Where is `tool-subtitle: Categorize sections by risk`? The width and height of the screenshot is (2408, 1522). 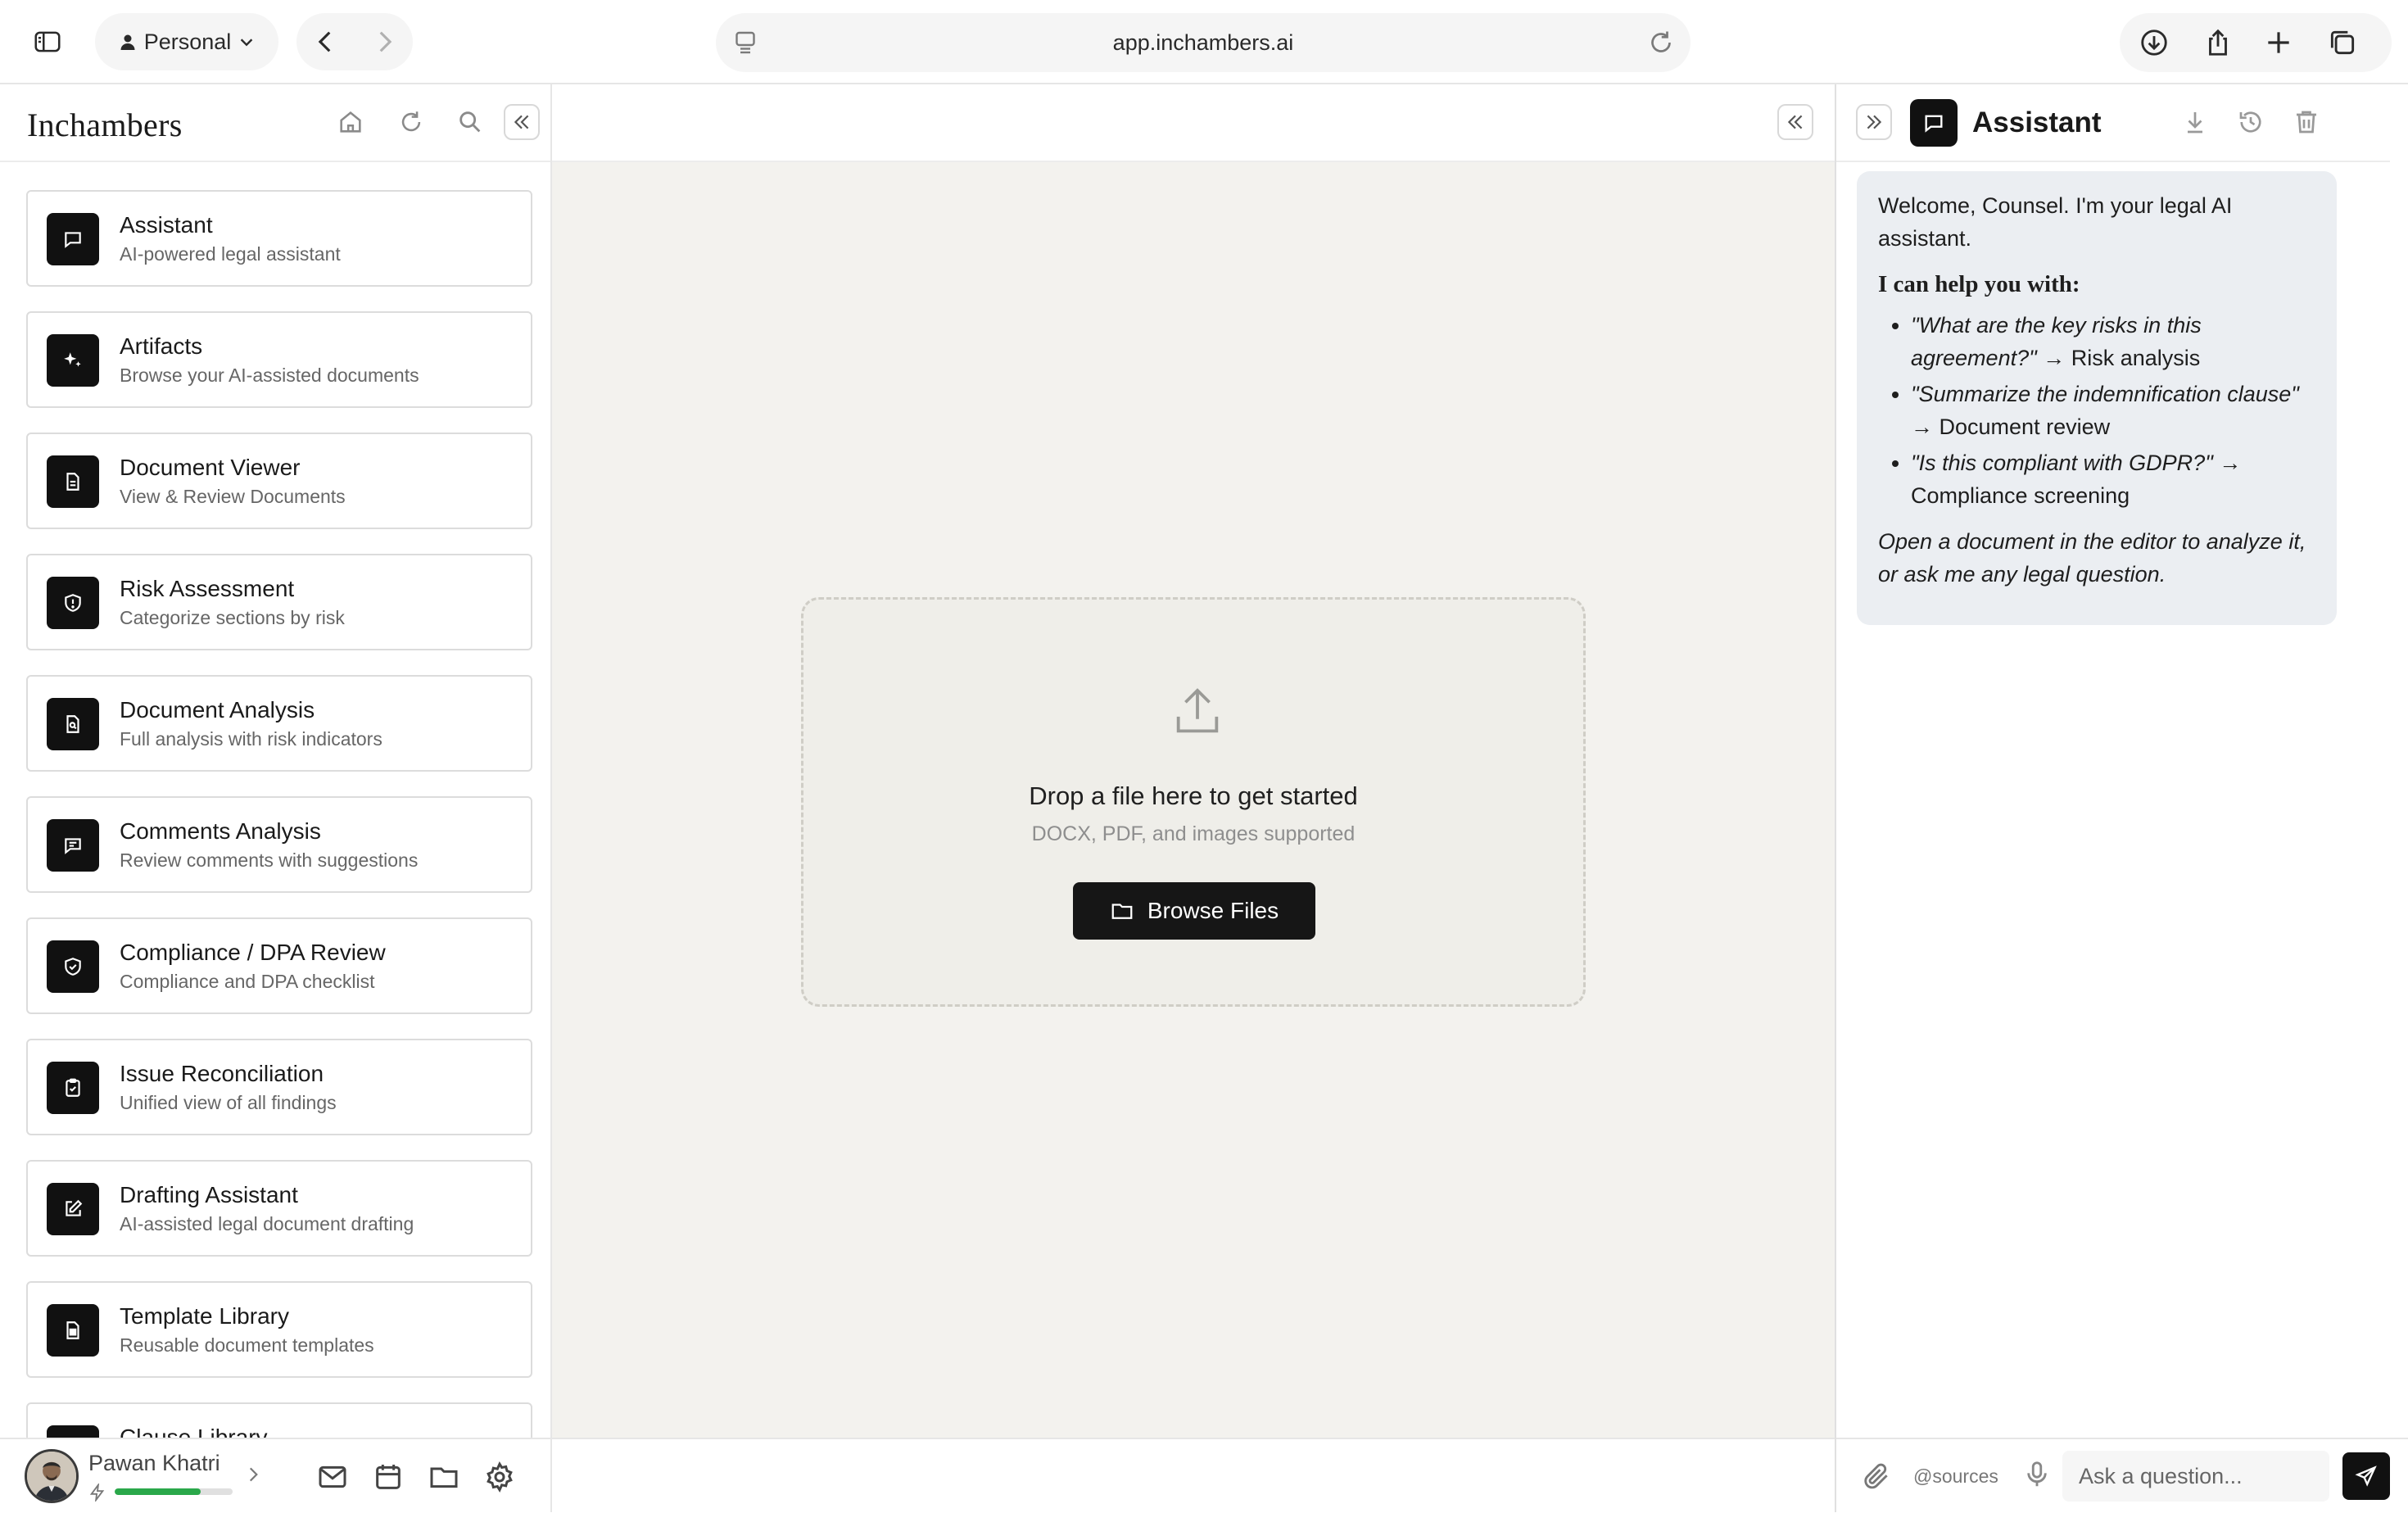 tool-subtitle: Categorize sections by risk is located at coordinates (232, 617).